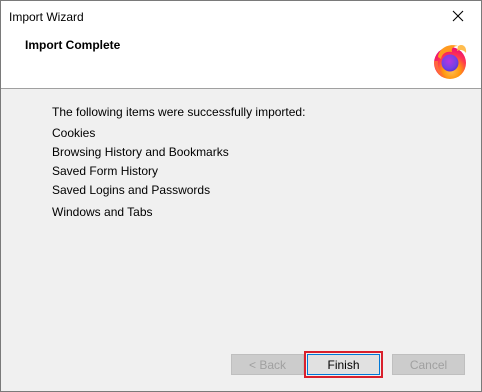 The image size is (482, 392). What do you see at coordinates (241, 16) in the screenshot?
I see `title-bar: Import Wizard` at bounding box center [241, 16].